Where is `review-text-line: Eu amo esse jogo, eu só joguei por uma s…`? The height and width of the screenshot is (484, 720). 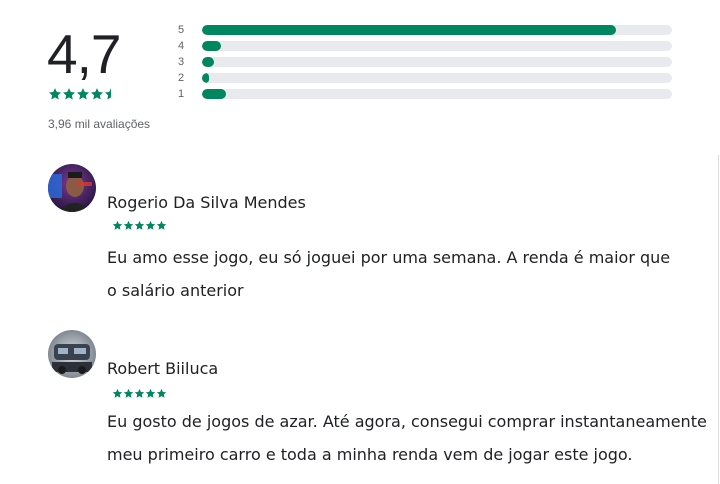 review-text-line: Eu amo esse jogo, eu só joguei por uma s… is located at coordinates (389, 257).